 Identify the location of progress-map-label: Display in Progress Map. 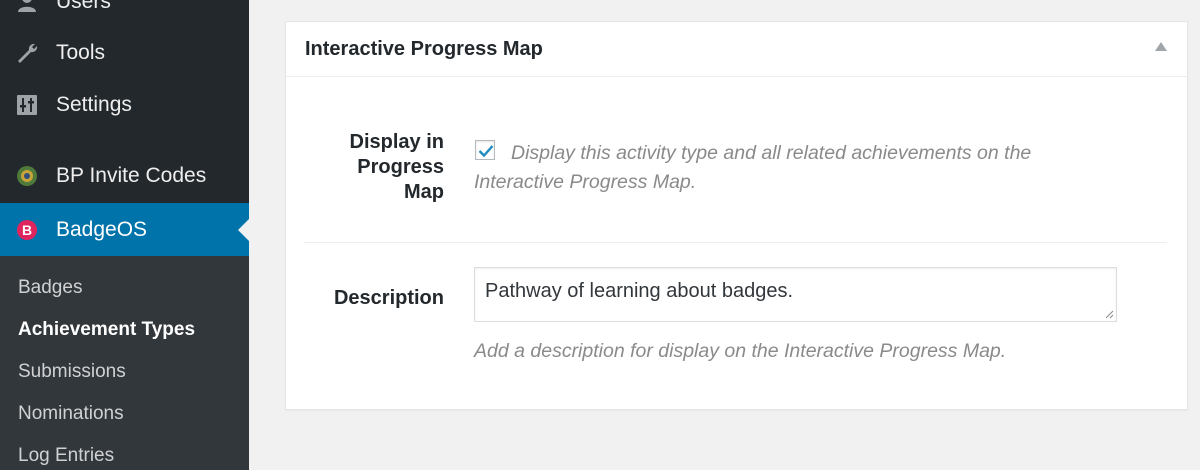
(396, 167).